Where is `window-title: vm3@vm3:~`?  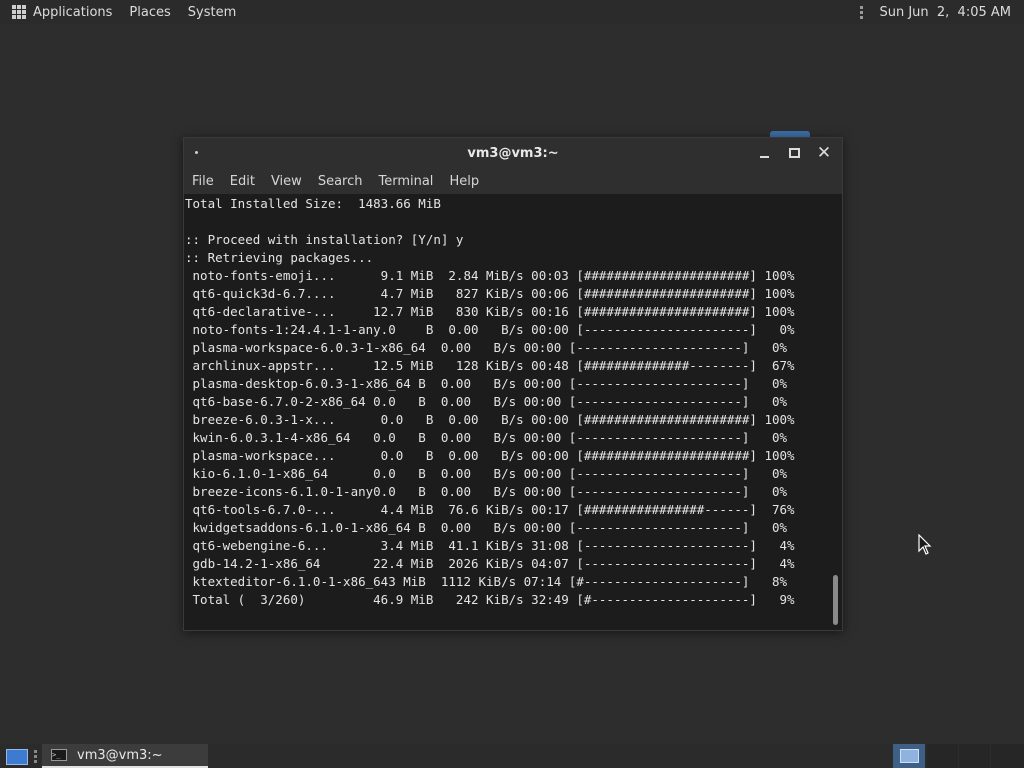
window-title: vm3@vm3:~ is located at coordinates (513, 153).